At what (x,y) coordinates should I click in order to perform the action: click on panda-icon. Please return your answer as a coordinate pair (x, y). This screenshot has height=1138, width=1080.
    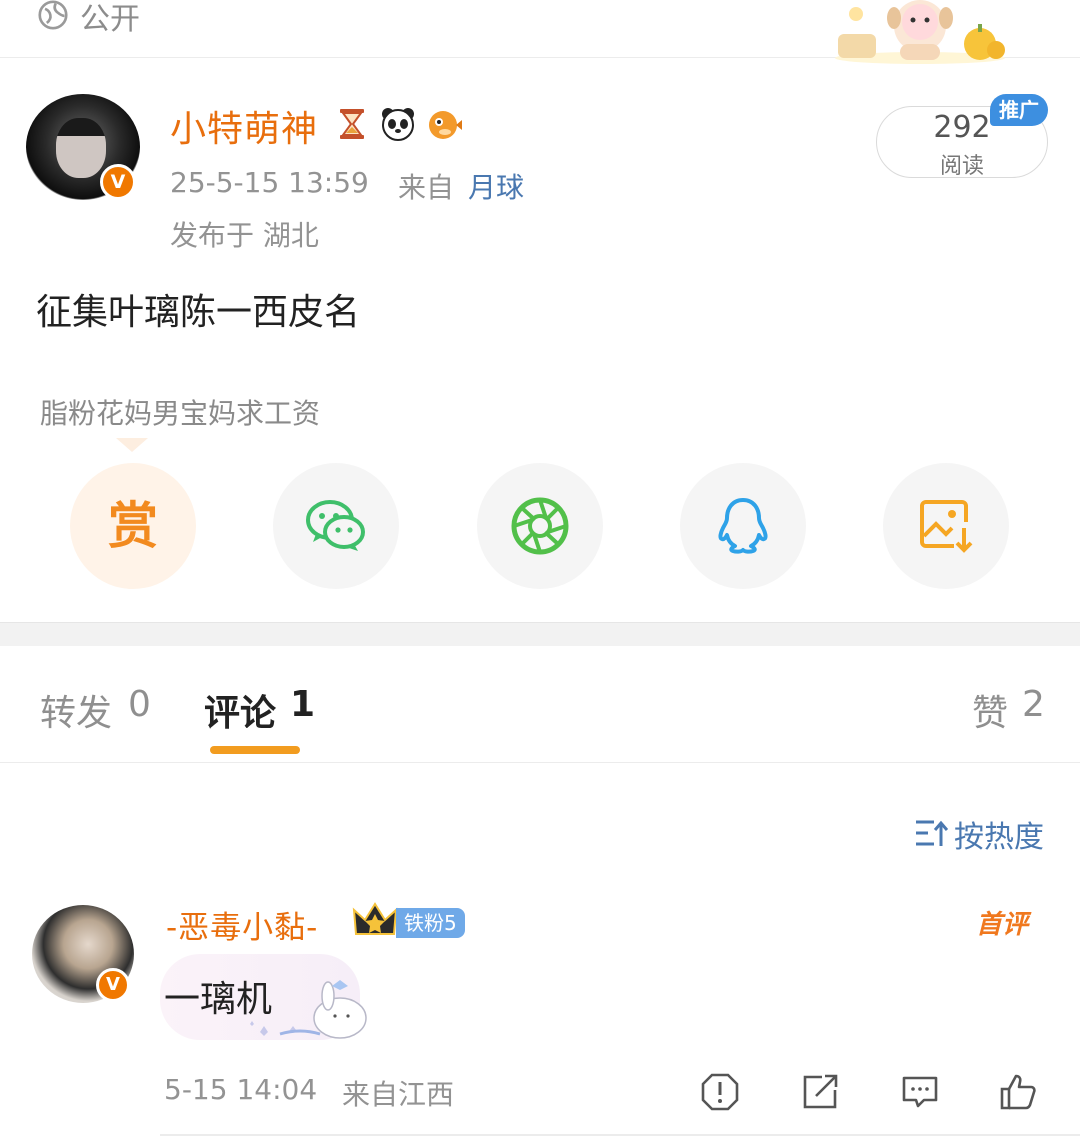
    Looking at the image, I should click on (398, 124).